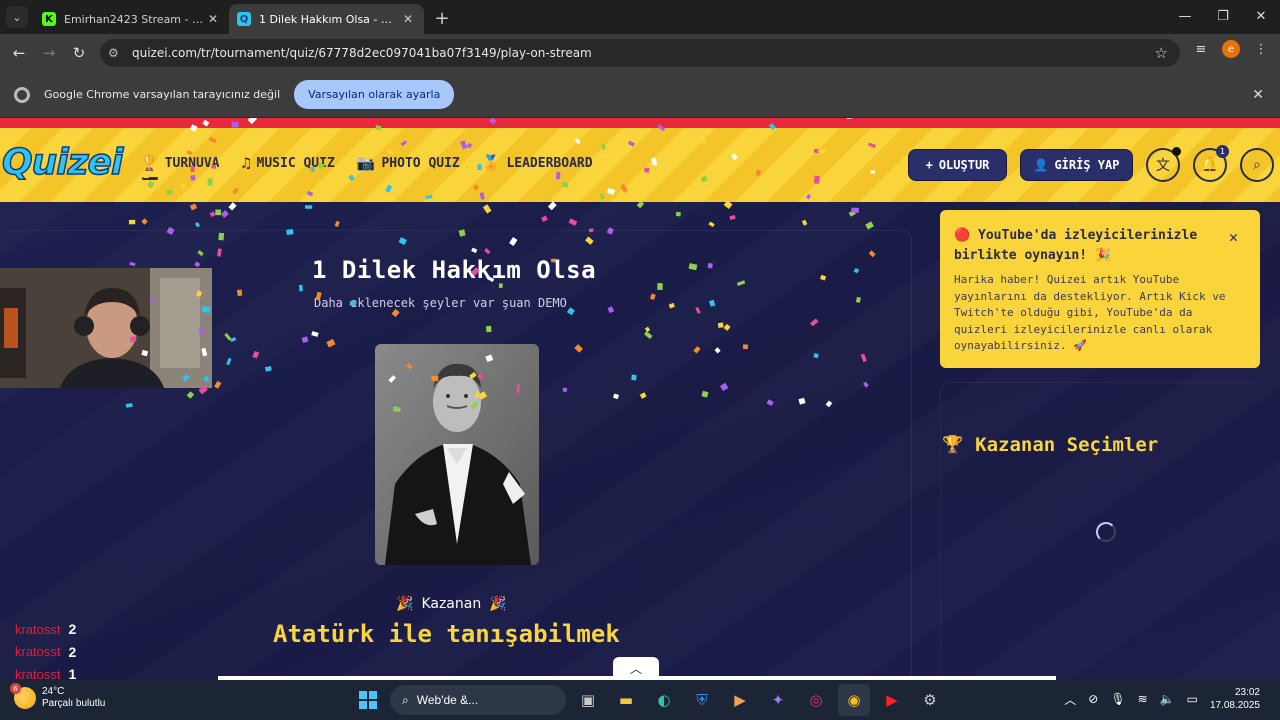 Image resolution: width=1280 pixels, height=720 pixels. Describe the element at coordinates (1087, 165) in the screenshot. I see `login-button-label: GİRİŞ YAP` at that location.